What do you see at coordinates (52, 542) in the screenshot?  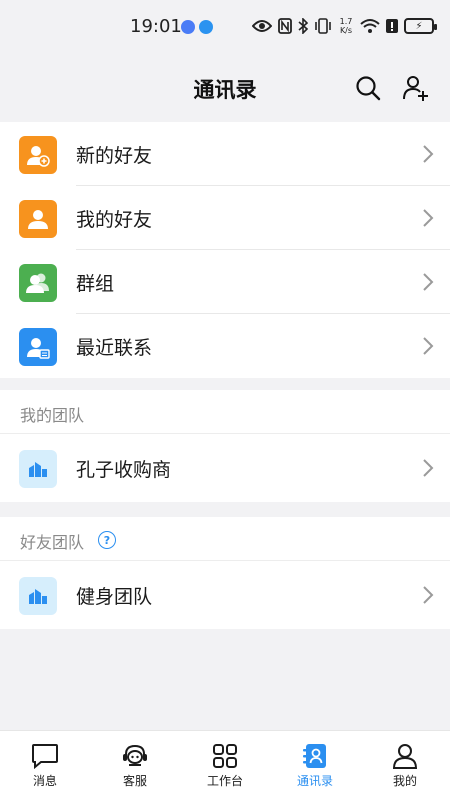 I see `section-heading: 好友团队` at bounding box center [52, 542].